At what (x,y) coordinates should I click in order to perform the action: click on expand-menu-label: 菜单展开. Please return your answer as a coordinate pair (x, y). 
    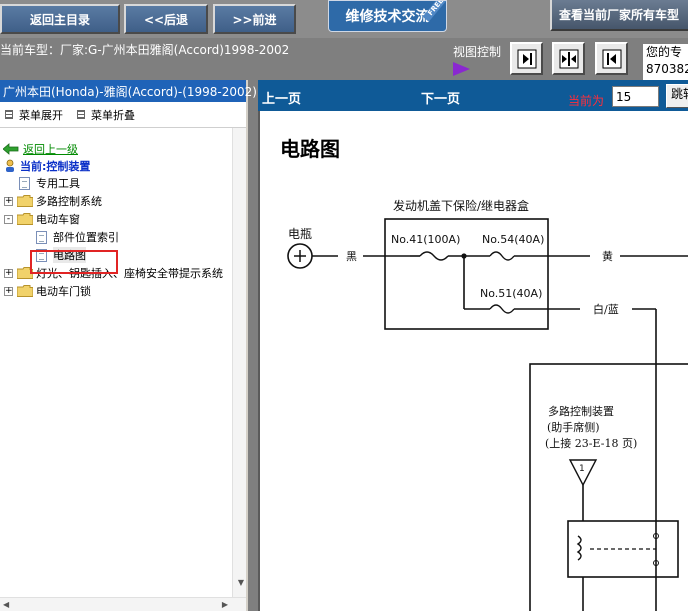
    Looking at the image, I should click on (41, 115).